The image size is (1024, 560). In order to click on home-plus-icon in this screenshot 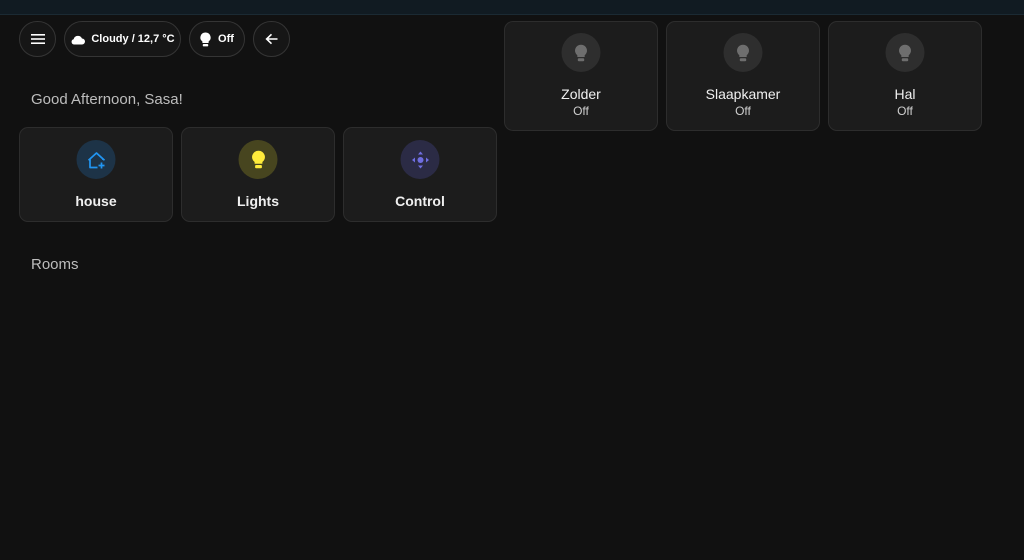, I will do `click(96, 159)`.